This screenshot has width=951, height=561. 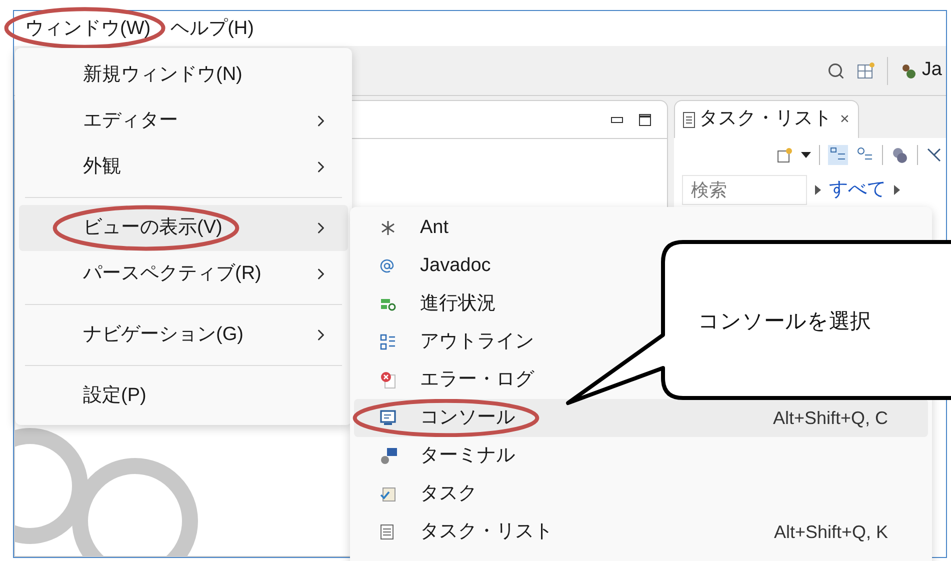 What do you see at coordinates (130, 121) in the screenshot?
I see `menu-item-label: エディター` at bounding box center [130, 121].